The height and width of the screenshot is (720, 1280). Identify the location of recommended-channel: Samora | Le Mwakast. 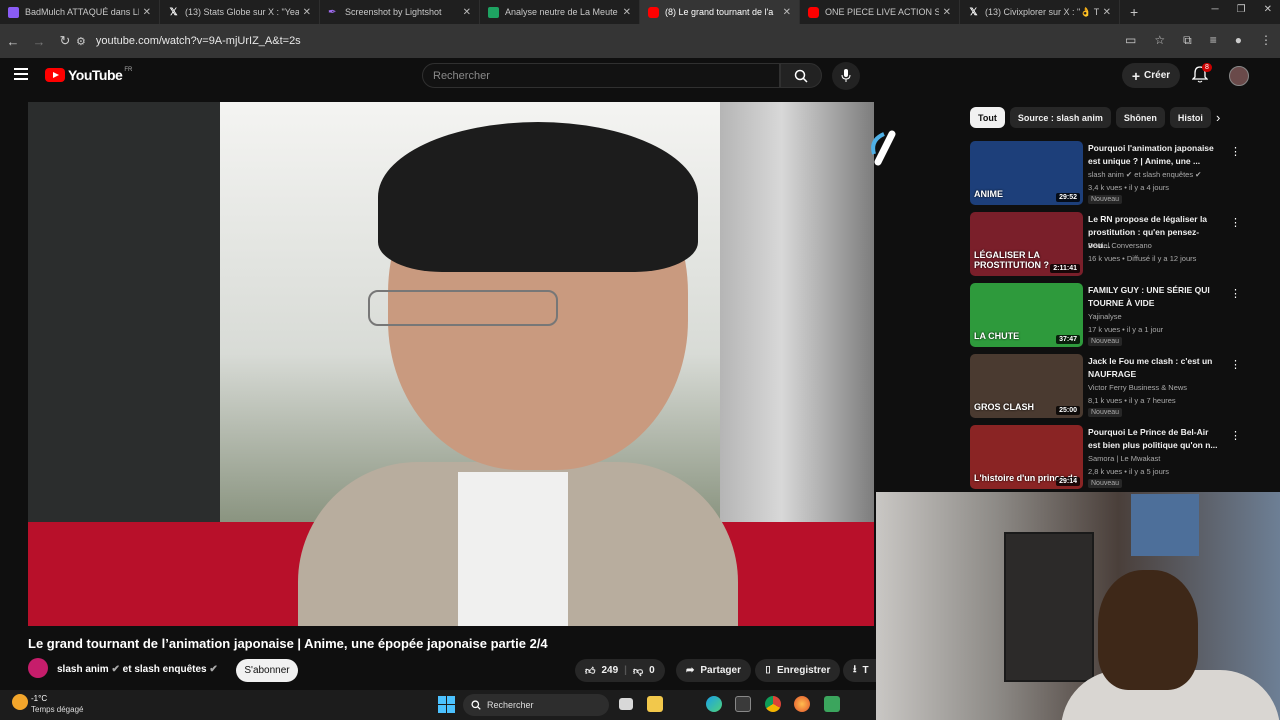
(1124, 458).